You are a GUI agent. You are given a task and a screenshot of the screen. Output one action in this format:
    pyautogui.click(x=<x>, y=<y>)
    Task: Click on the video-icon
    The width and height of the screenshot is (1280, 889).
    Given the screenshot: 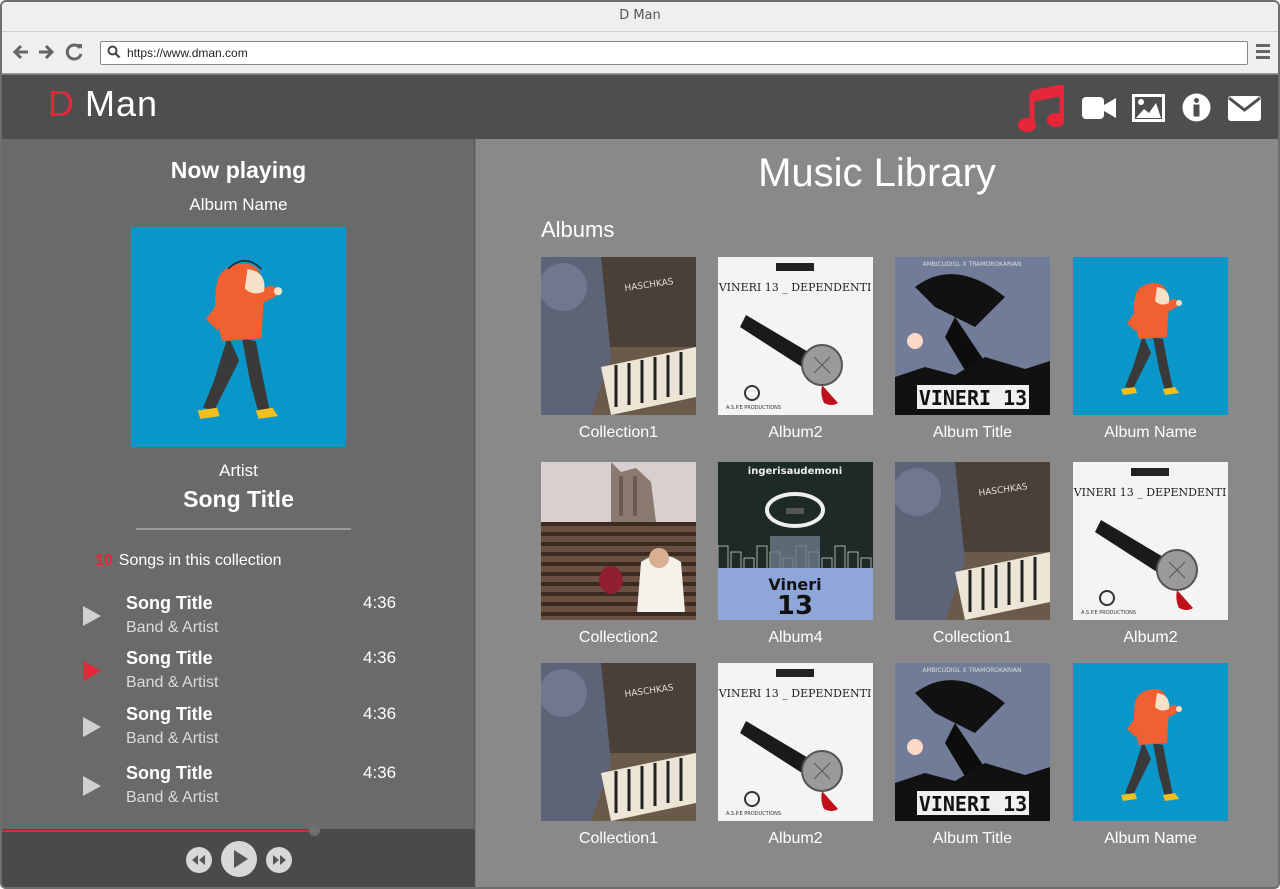 What is the action you would take?
    pyautogui.click(x=1099, y=108)
    